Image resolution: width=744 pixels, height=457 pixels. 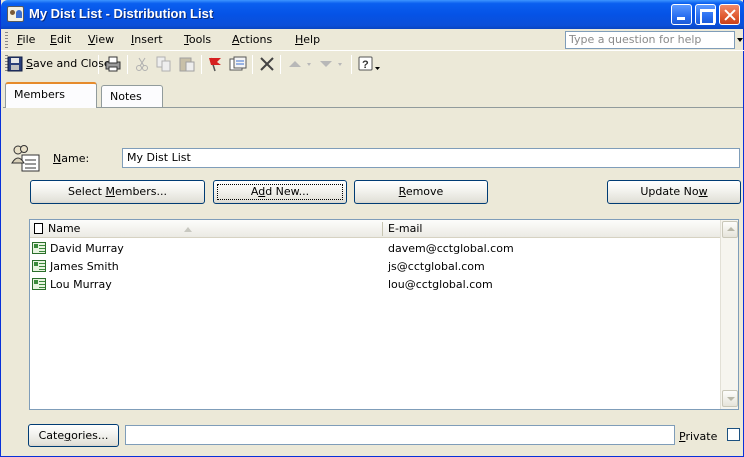 What do you see at coordinates (382, 229) in the screenshot?
I see `column-divider` at bounding box center [382, 229].